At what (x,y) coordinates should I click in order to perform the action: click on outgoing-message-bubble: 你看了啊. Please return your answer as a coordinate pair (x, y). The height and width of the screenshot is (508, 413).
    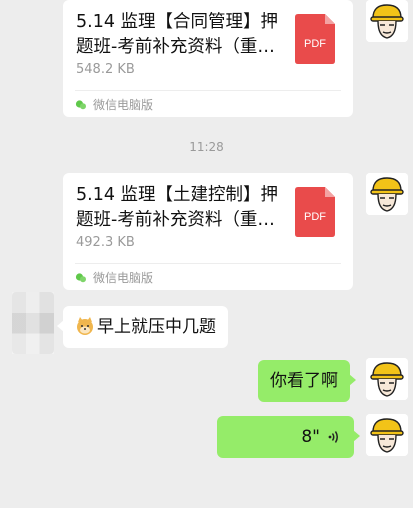
    Looking at the image, I should click on (307, 381).